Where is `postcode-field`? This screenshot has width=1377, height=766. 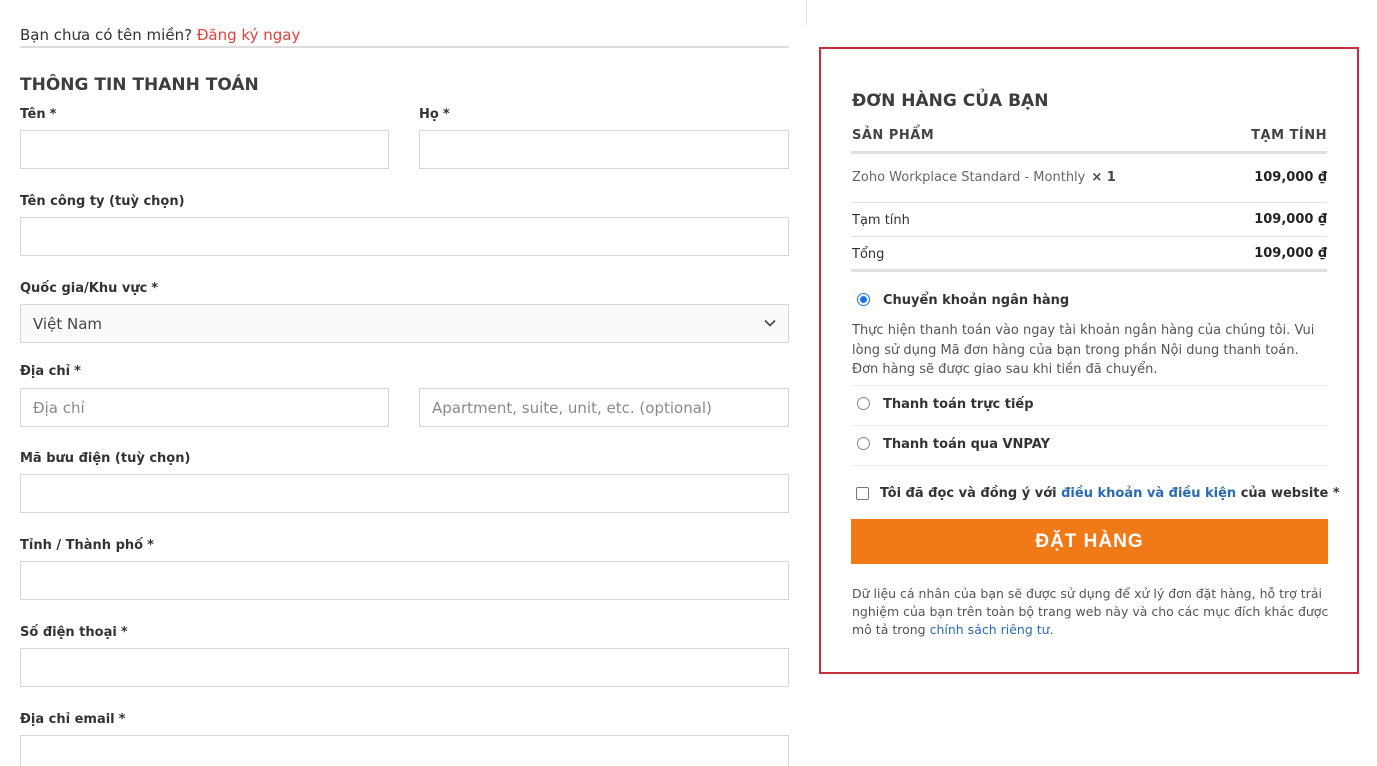
postcode-field is located at coordinates (404, 493).